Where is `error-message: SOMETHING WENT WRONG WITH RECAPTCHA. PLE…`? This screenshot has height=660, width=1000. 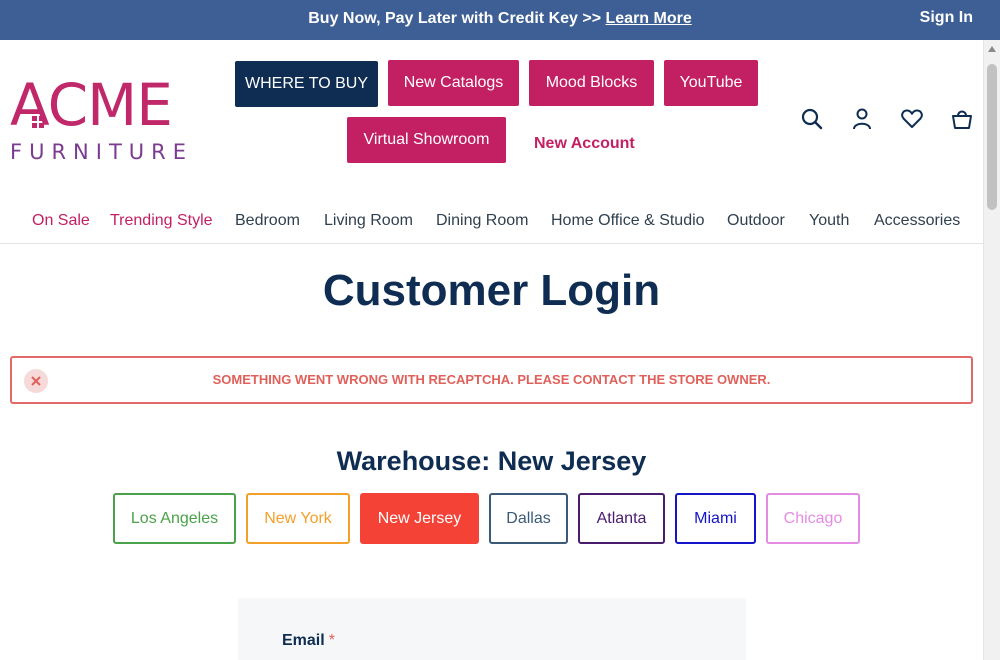
error-message: SOMETHING WENT WRONG WITH RECAPTCHA. PLE… is located at coordinates (491, 380).